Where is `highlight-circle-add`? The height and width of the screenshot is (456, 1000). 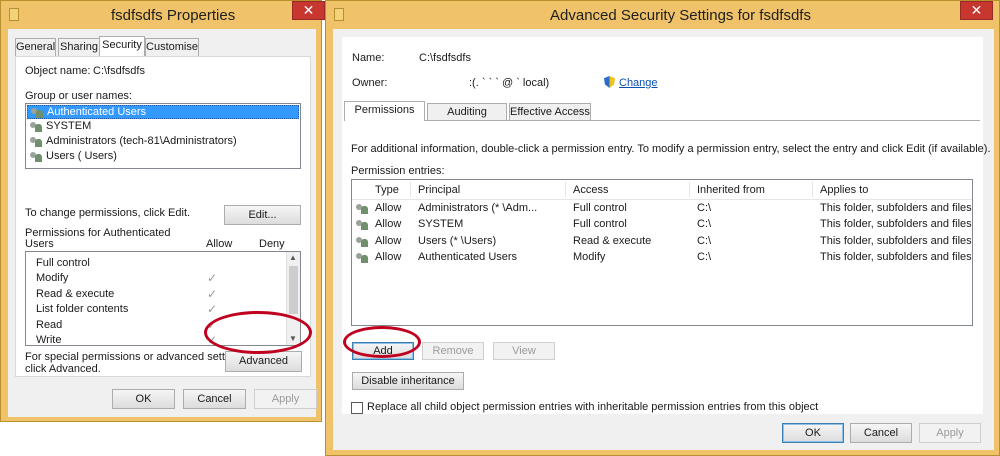
highlight-circle-add is located at coordinates (382, 342).